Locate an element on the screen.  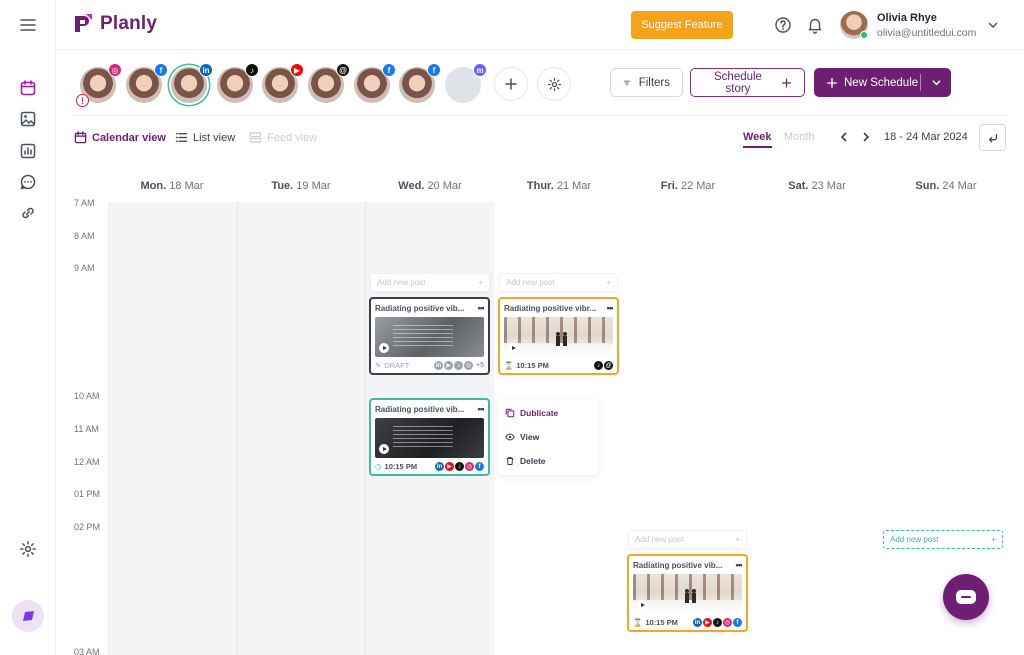
new-schedule-main: New Schedule is located at coordinates (867, 83).